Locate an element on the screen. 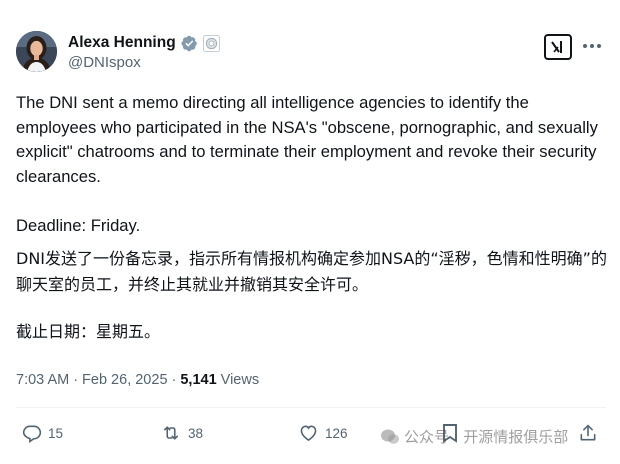 The image size is (620, 464). reply-button: 15 is located at coordinates (42, 433).